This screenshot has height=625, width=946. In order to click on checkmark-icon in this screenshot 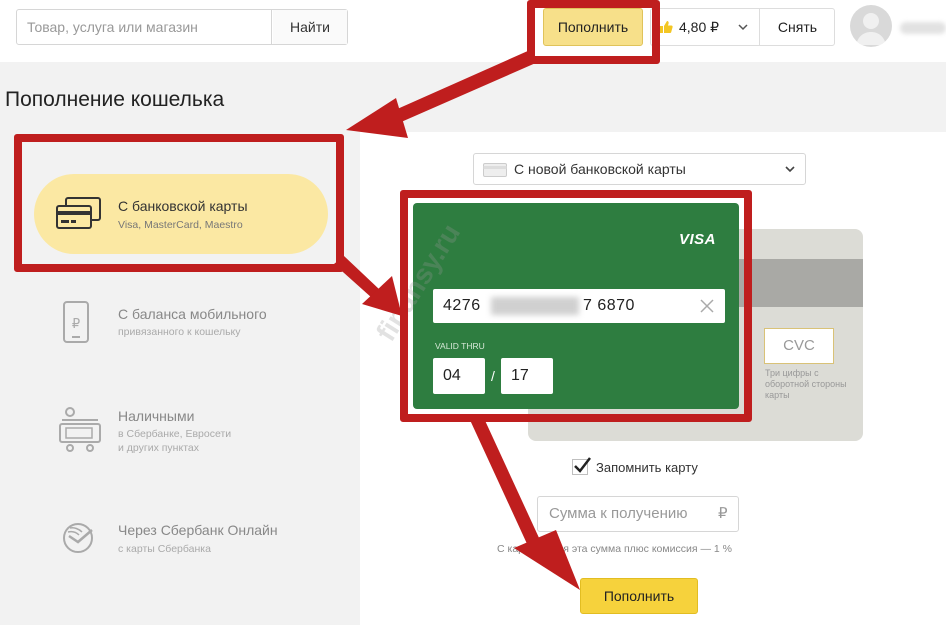, I will do `click(582, 465)`.